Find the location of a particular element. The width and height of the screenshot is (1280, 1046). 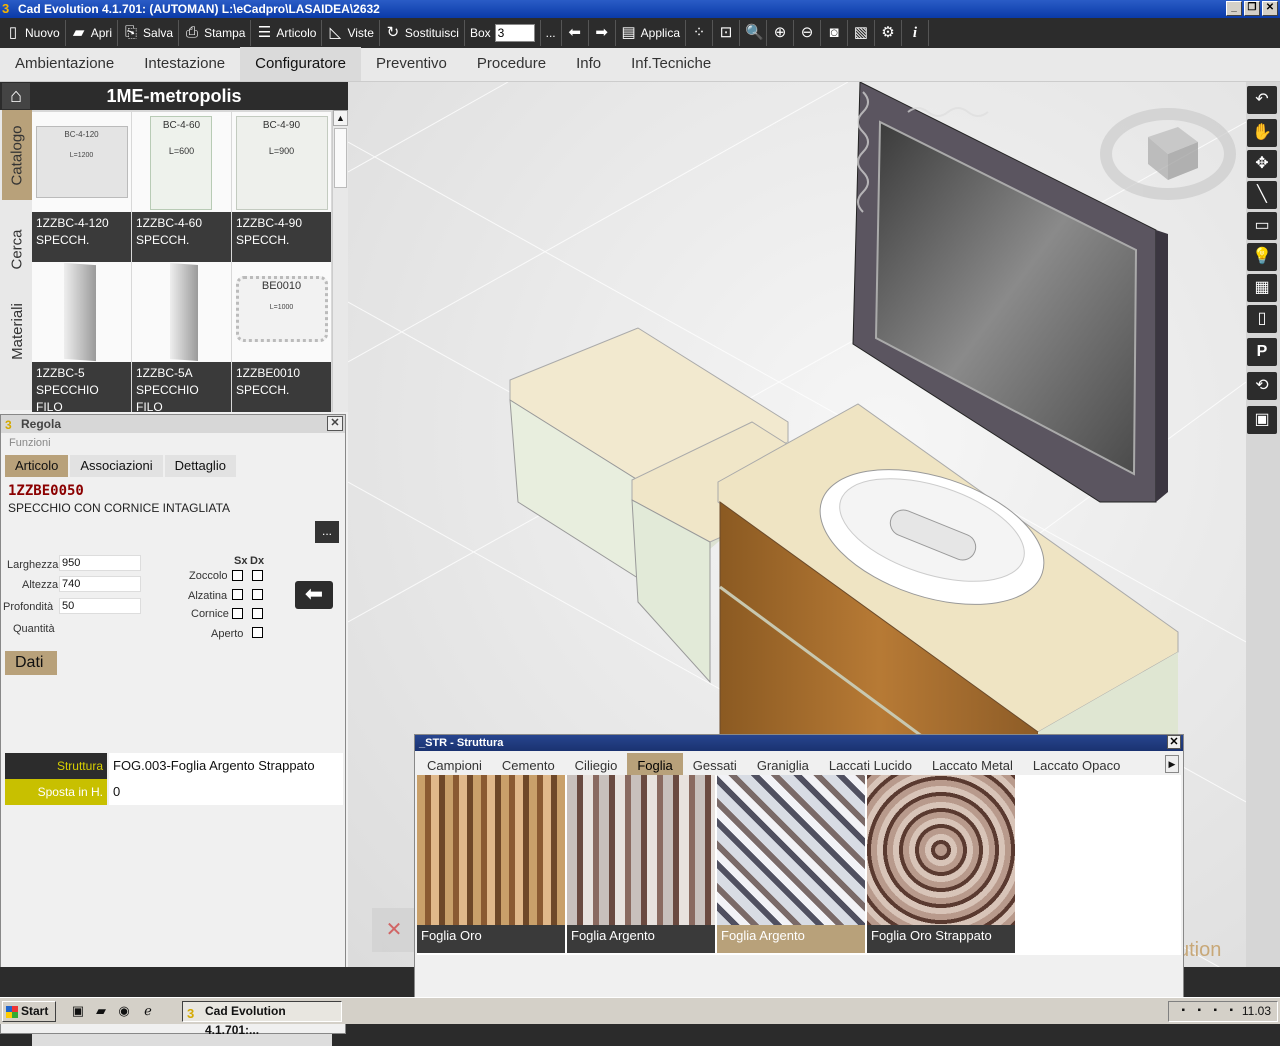

cornice-dx-checkbox is located at coordinates (257, 613).